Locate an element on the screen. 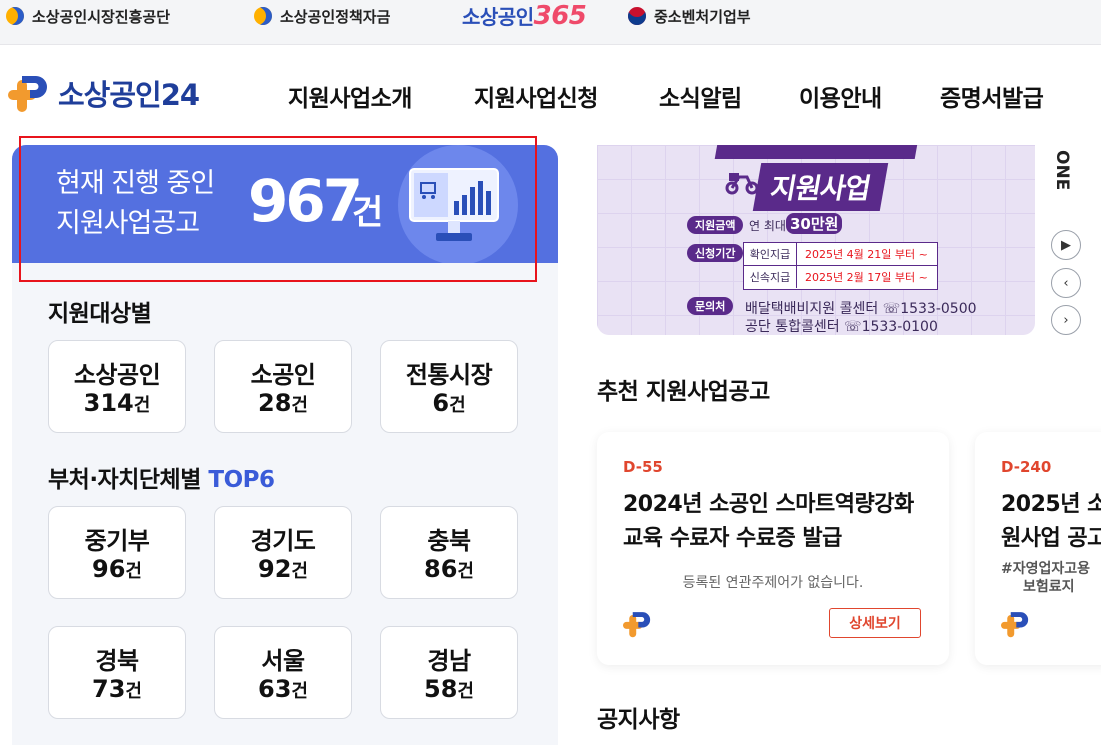 This screenshot has height=745, width=1101. top6-label: TOP6 is located at coordinates (241, 480).